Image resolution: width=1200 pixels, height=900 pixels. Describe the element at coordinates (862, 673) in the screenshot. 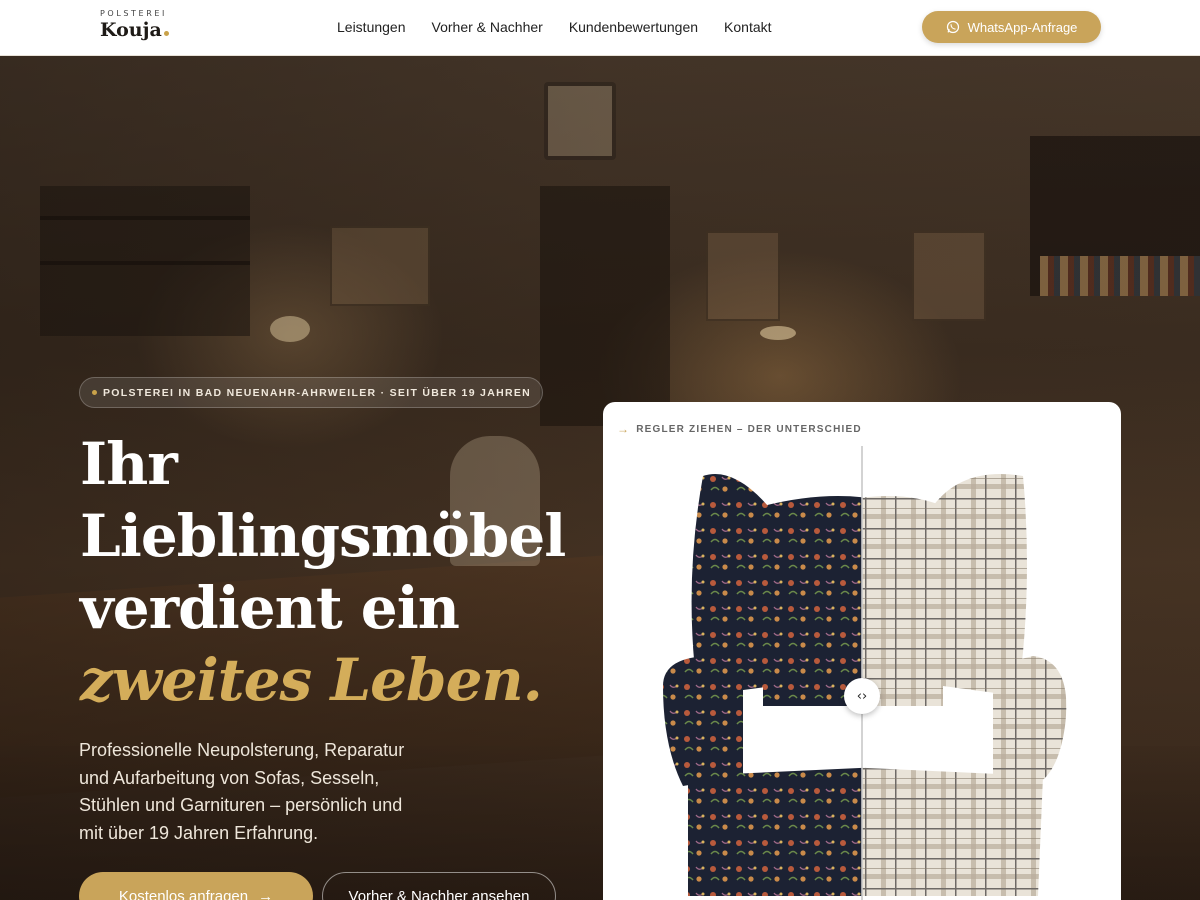

I see `slider-divider` at that location.